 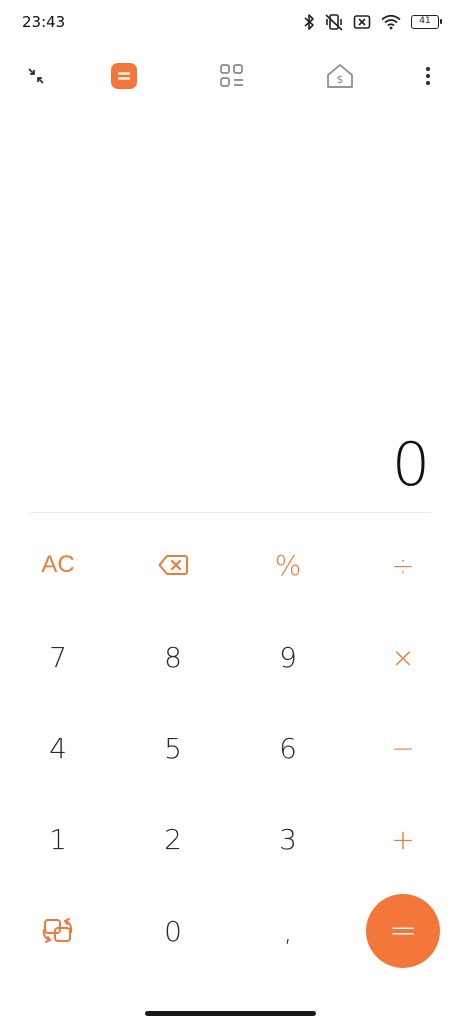 I want to click on switch-mode-button, so click(x=58, y=931).